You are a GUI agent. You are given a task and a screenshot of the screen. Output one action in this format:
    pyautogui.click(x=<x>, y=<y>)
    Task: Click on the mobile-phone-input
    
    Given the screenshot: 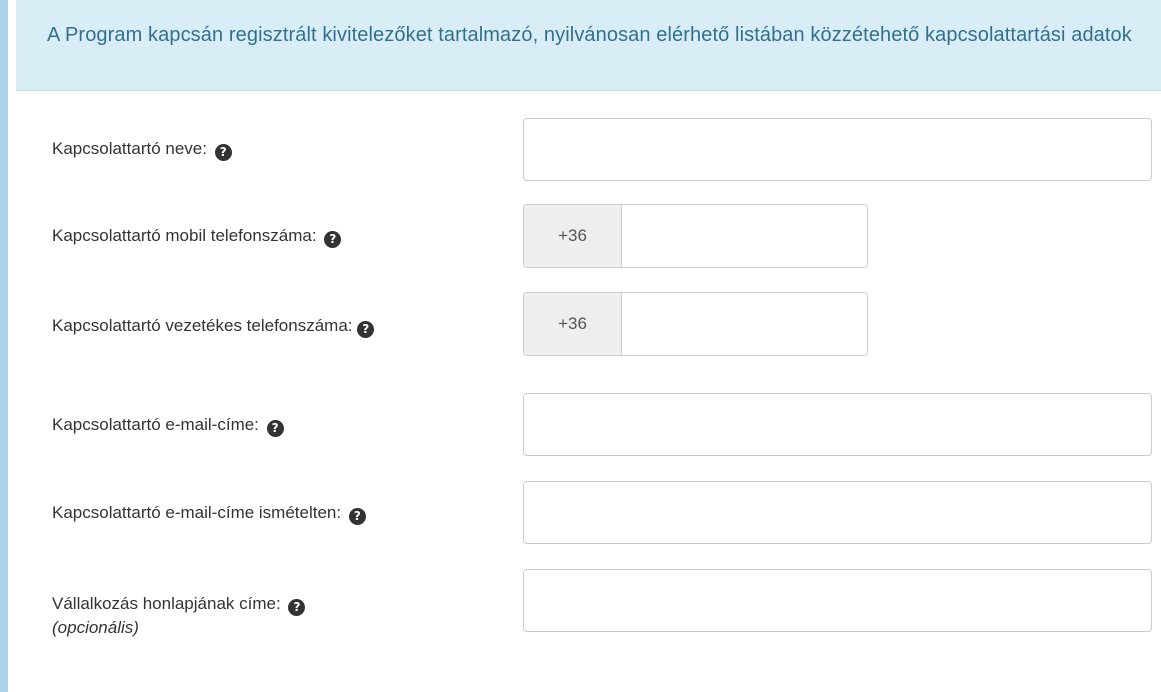 What is the action you would take?
    pyautogui.click(x=744, y=236)
    